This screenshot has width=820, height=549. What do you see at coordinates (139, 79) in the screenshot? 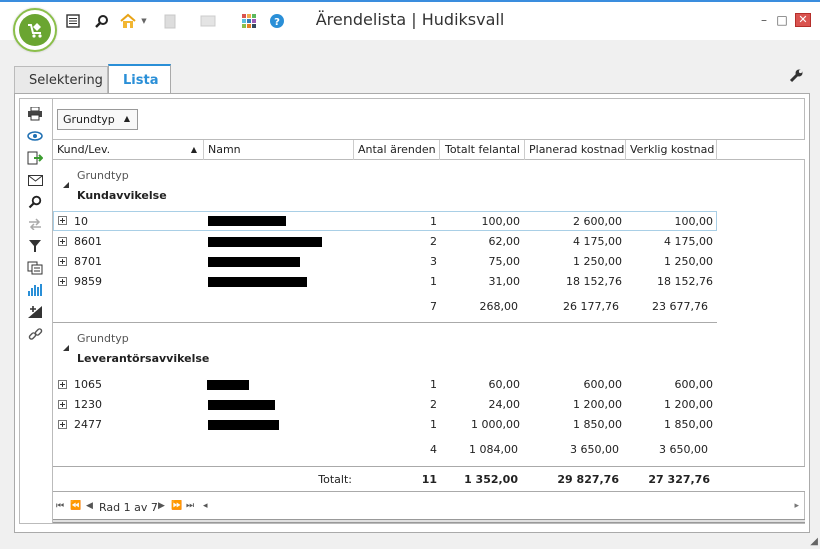
I see `tab-lista: Lista` at bounding box center [139, 79].